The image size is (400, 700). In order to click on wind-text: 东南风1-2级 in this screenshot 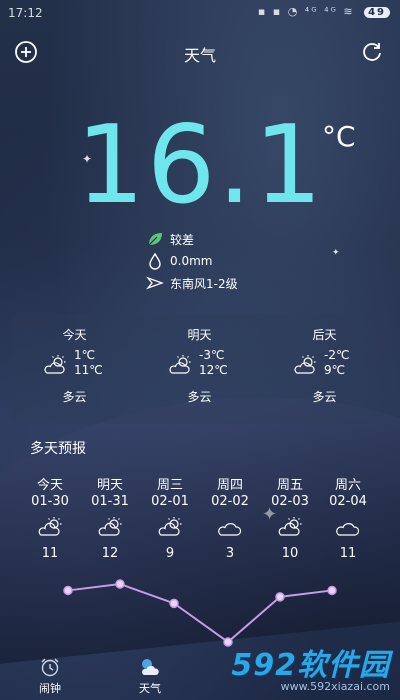, I will do `click(204, 283)`.